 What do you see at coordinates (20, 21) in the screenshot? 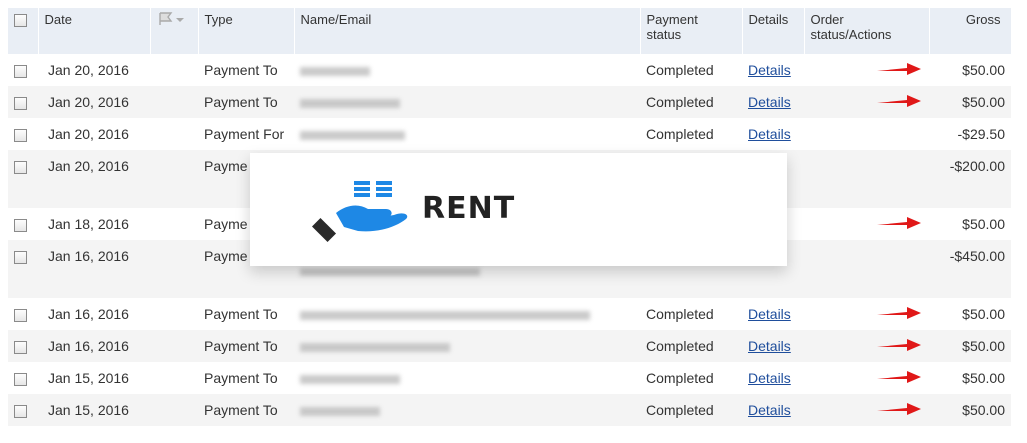
I see `select-all-checkbox` at bounding box center [20, 21].